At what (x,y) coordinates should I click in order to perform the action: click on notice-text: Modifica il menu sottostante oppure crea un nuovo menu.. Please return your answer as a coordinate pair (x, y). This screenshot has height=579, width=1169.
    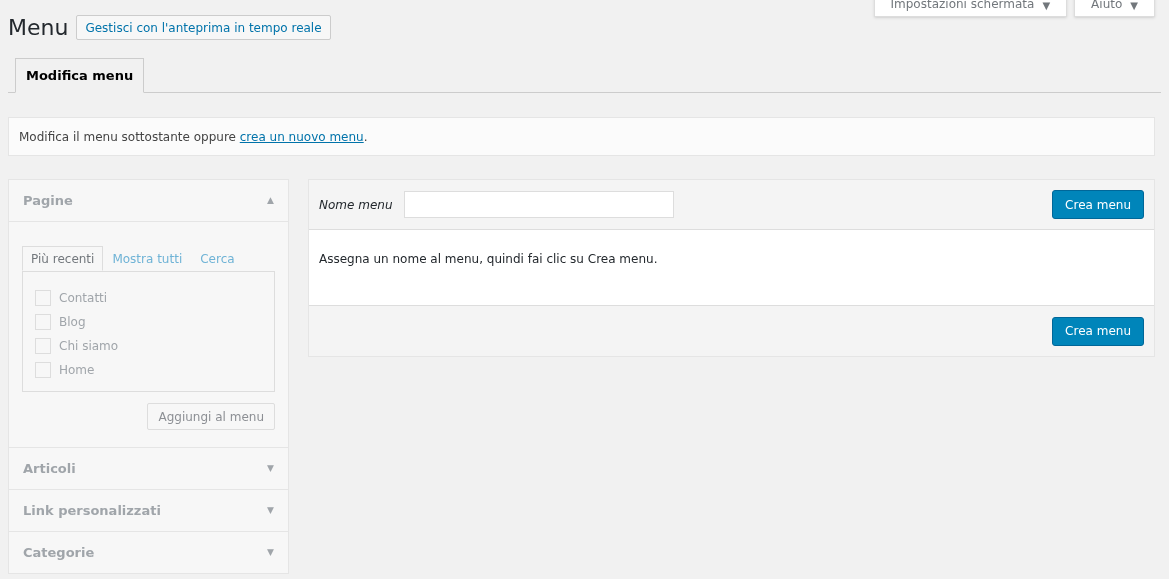
    Looking at the image, I should click on (193, 137).